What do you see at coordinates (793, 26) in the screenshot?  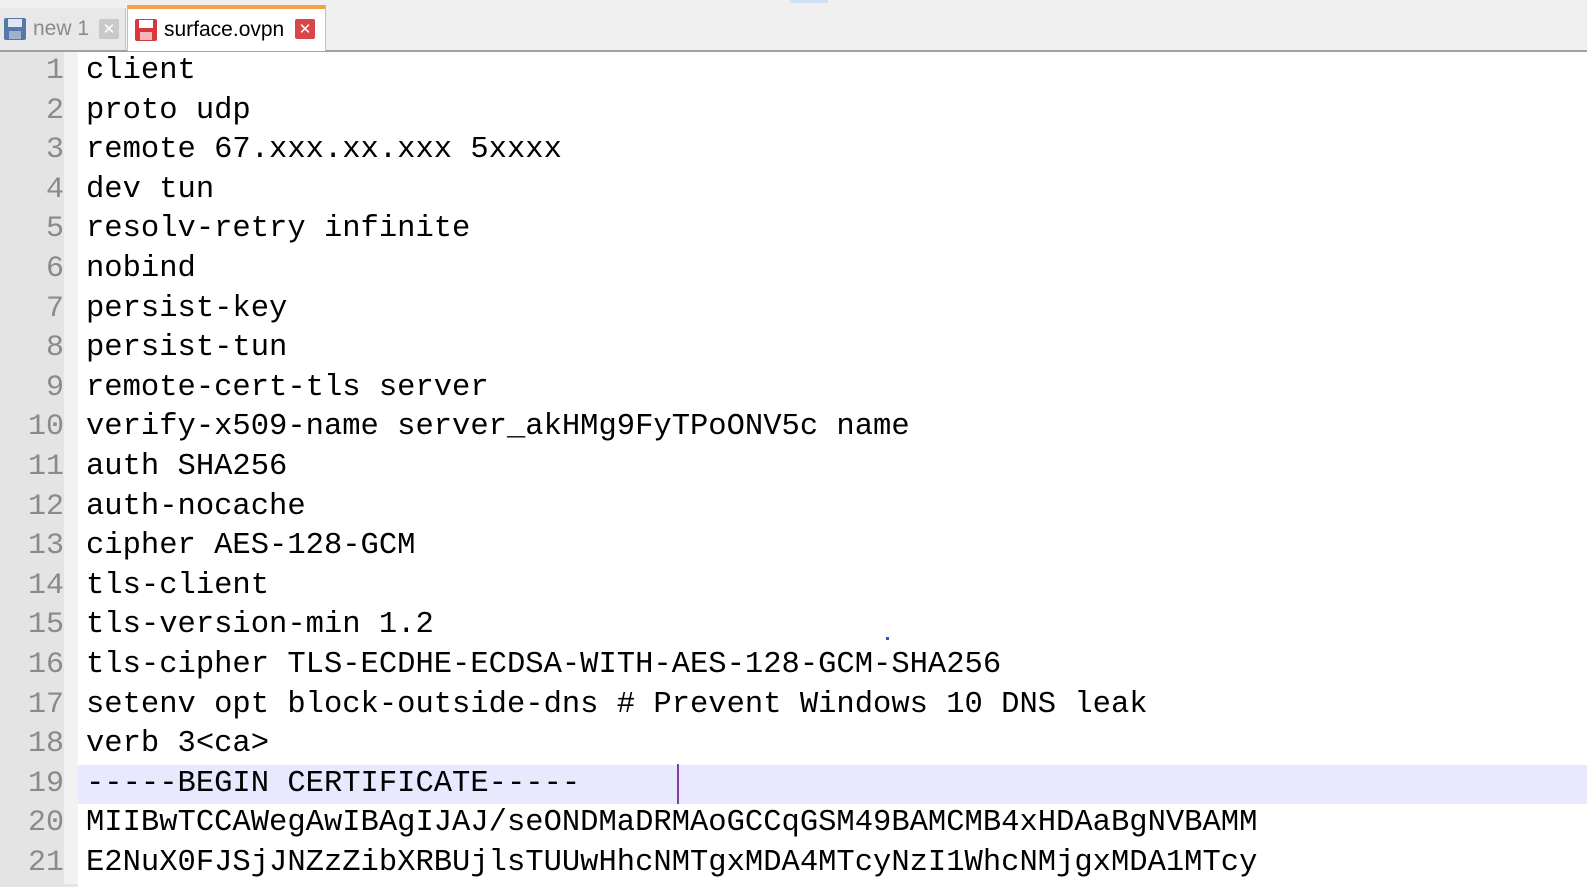 I see `tab-bar: new 1 ✕ surface.ovpn ✕` at bounding box center [793, 26].